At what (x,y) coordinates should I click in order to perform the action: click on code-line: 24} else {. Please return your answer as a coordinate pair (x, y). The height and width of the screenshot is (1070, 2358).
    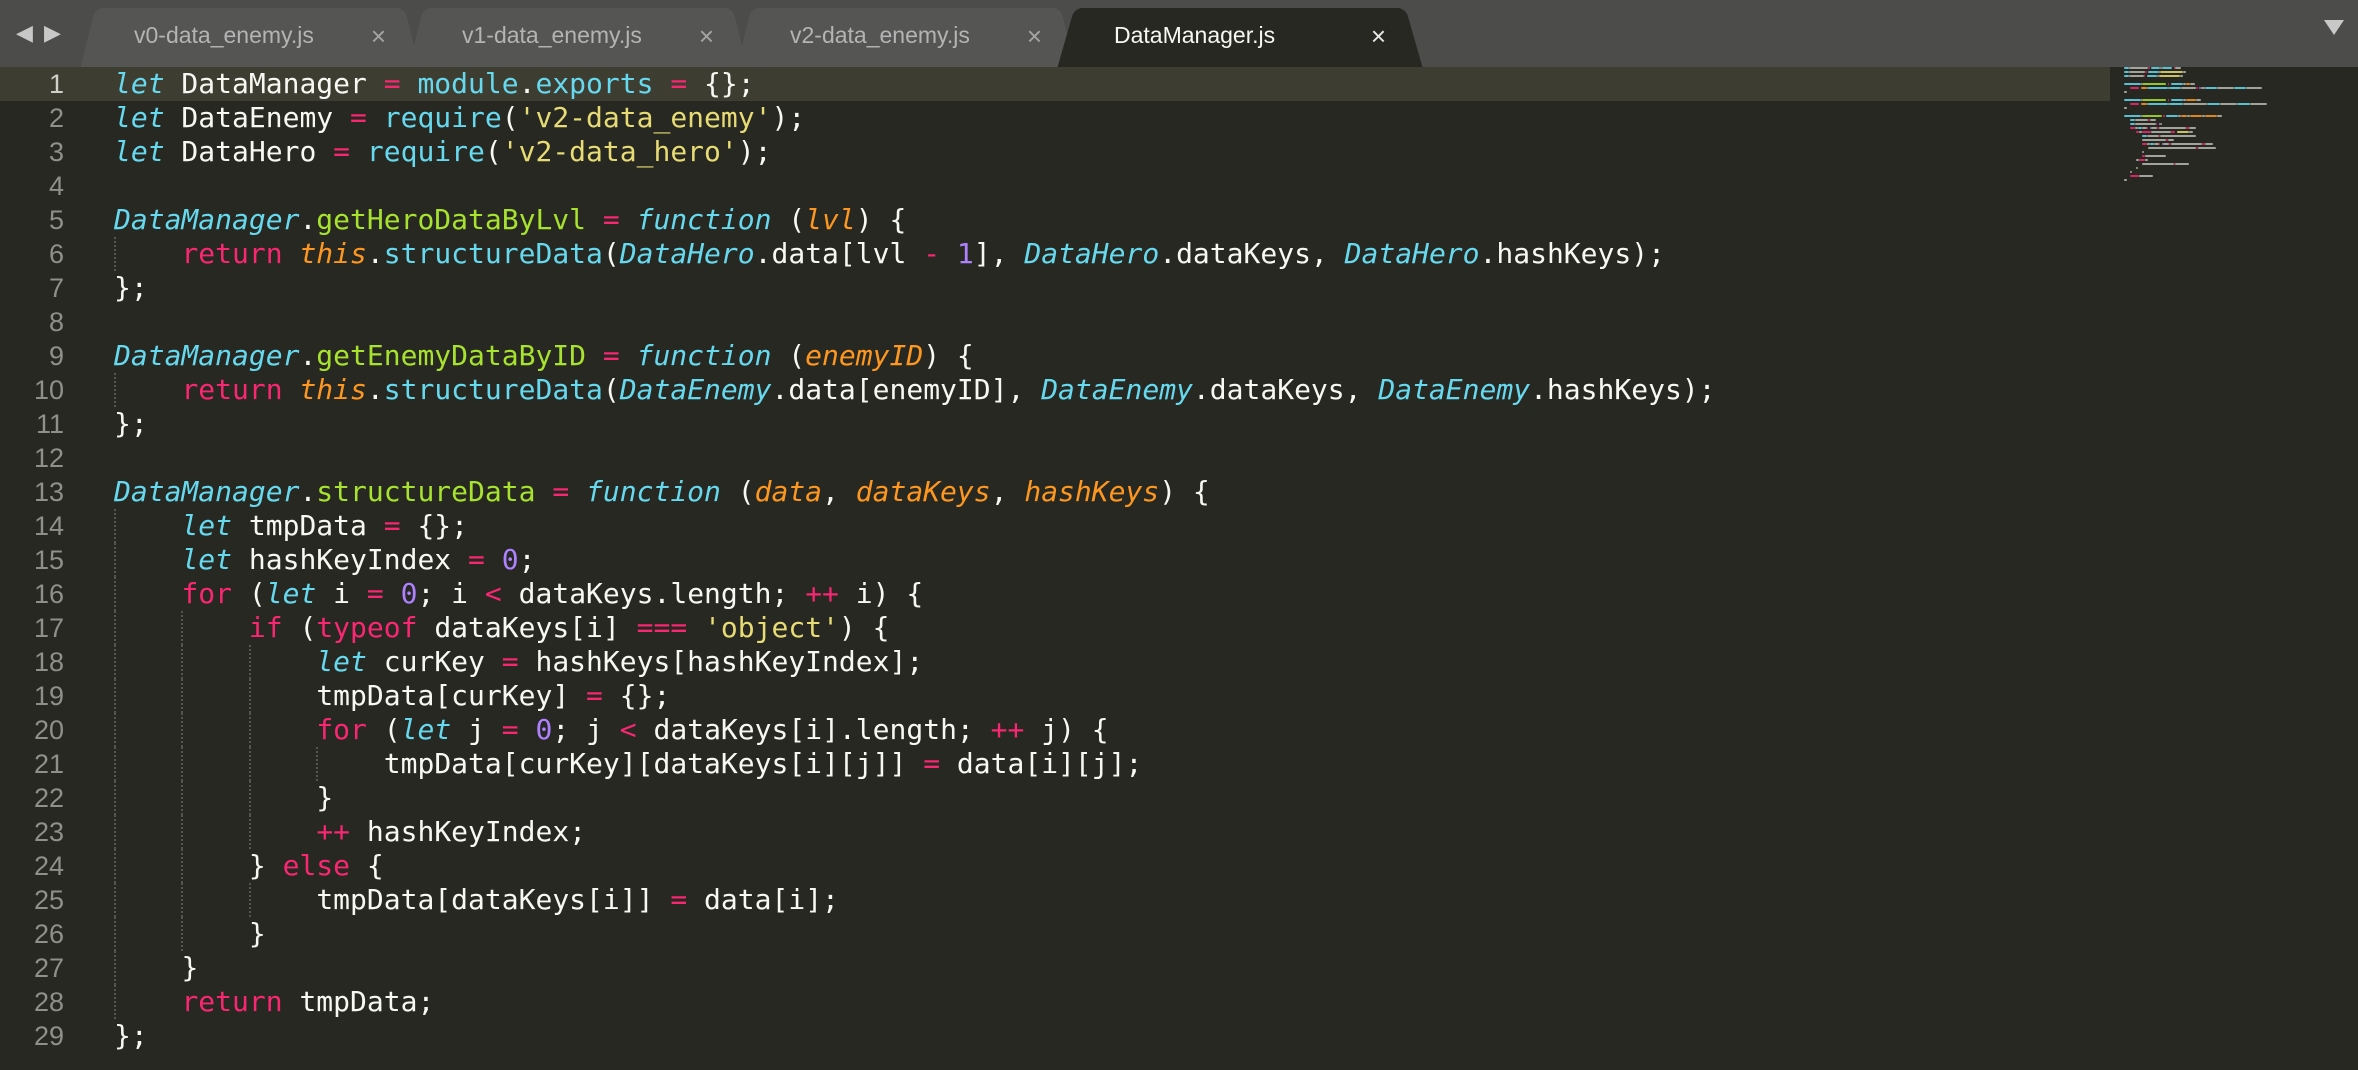
    Looking at the image, I should click on (1055, 866).